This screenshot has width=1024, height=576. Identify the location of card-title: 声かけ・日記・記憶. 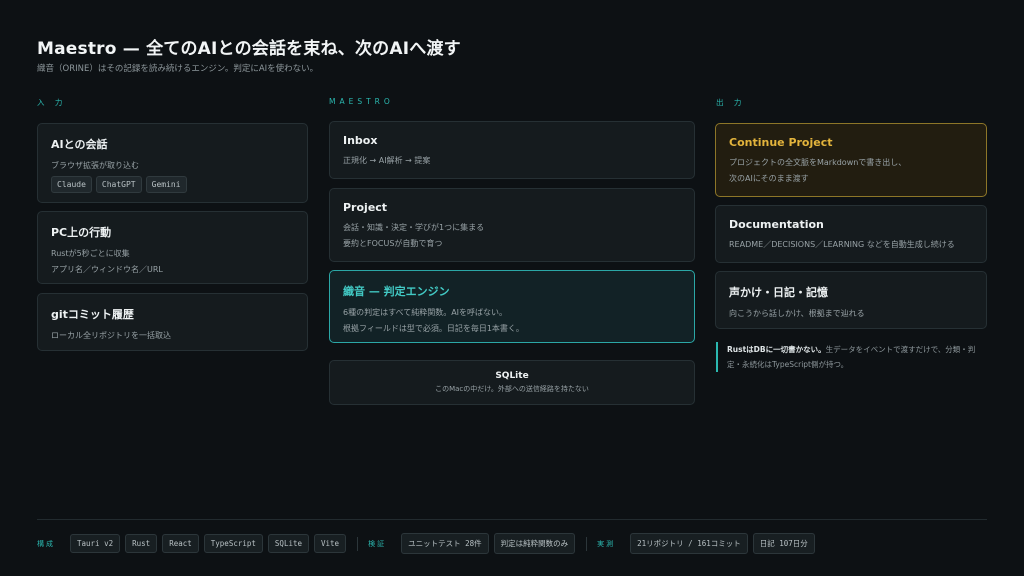
(778, 292).